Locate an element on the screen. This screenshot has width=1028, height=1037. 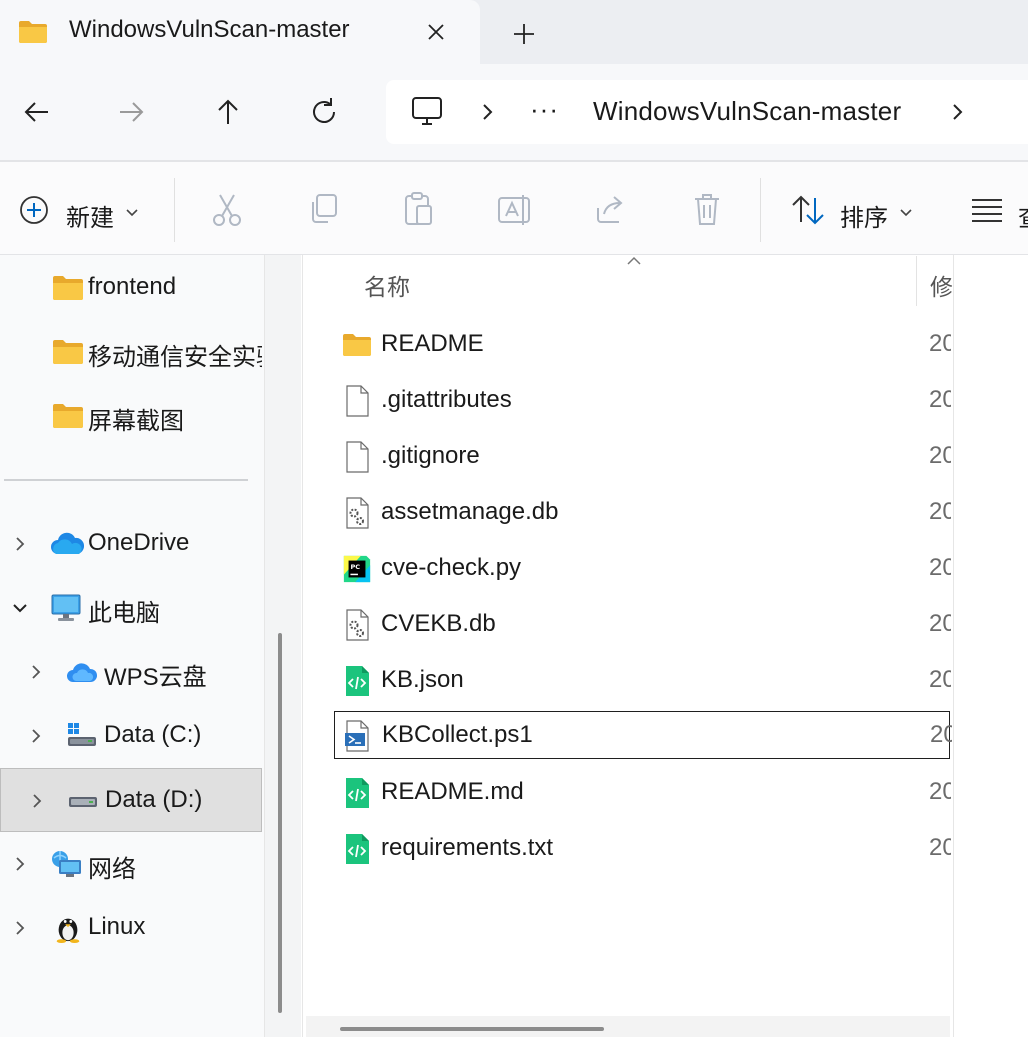
file-row: README 20 is located at coordinates (642, 344).